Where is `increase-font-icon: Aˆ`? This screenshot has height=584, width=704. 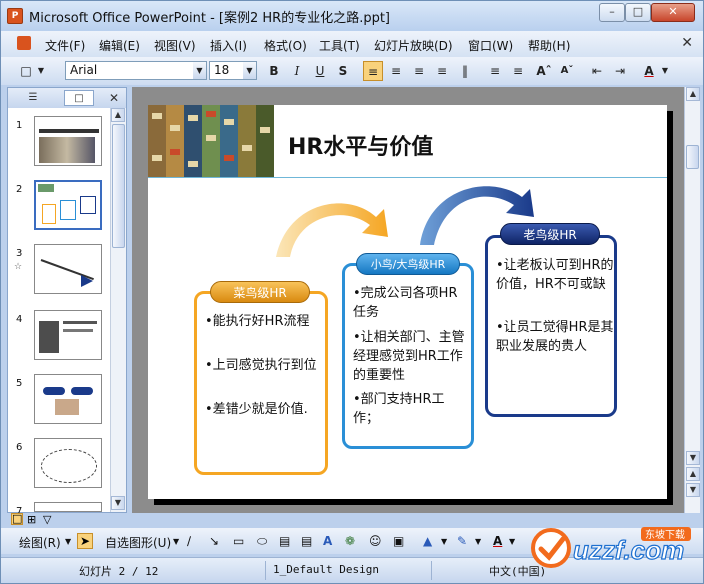
increase-font-icon: Aˆ is located at coordinates (544, 71).